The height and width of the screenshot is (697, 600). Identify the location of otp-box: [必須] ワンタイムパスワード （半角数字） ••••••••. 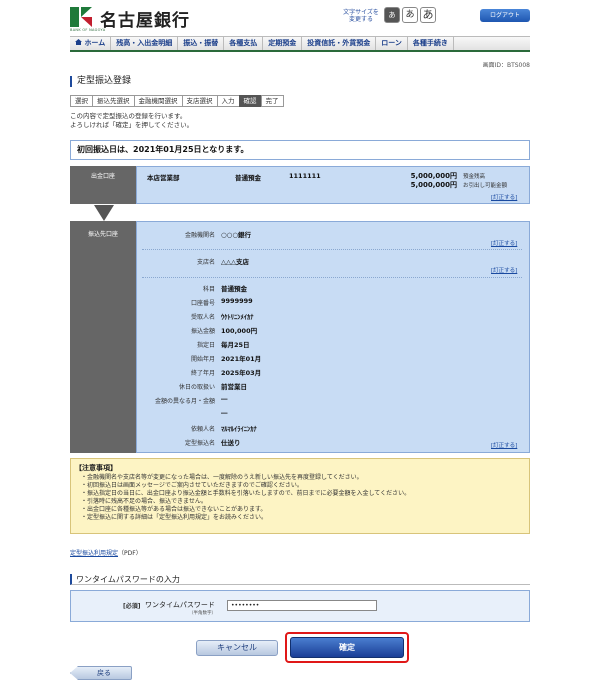
(300, 606).